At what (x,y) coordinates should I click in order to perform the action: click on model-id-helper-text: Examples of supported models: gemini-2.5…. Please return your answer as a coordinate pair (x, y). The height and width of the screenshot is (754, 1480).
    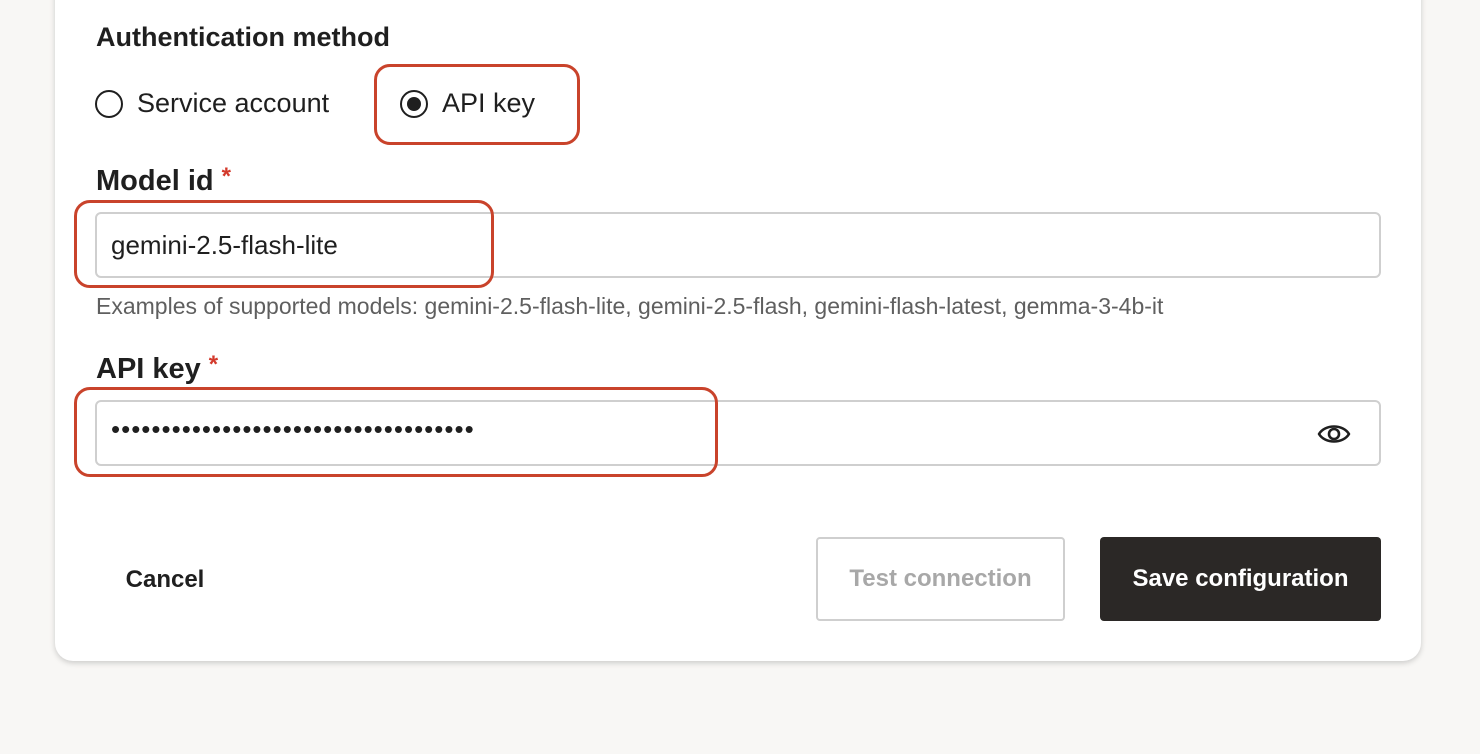
    Looking at the image, I should click on (630, 306).